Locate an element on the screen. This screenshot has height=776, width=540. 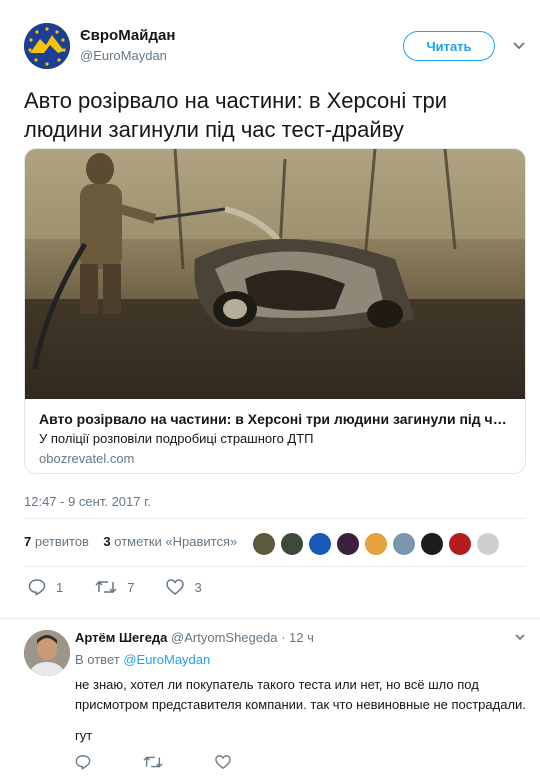
reply-avatar is located at coordinates (47, 653).